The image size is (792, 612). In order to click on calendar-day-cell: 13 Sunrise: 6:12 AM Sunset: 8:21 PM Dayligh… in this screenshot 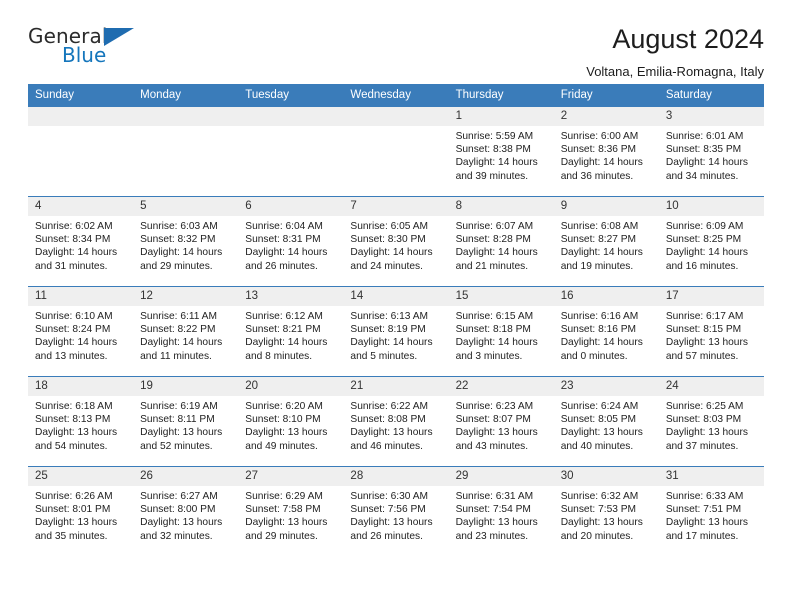, I will do `click(291, 331)`.